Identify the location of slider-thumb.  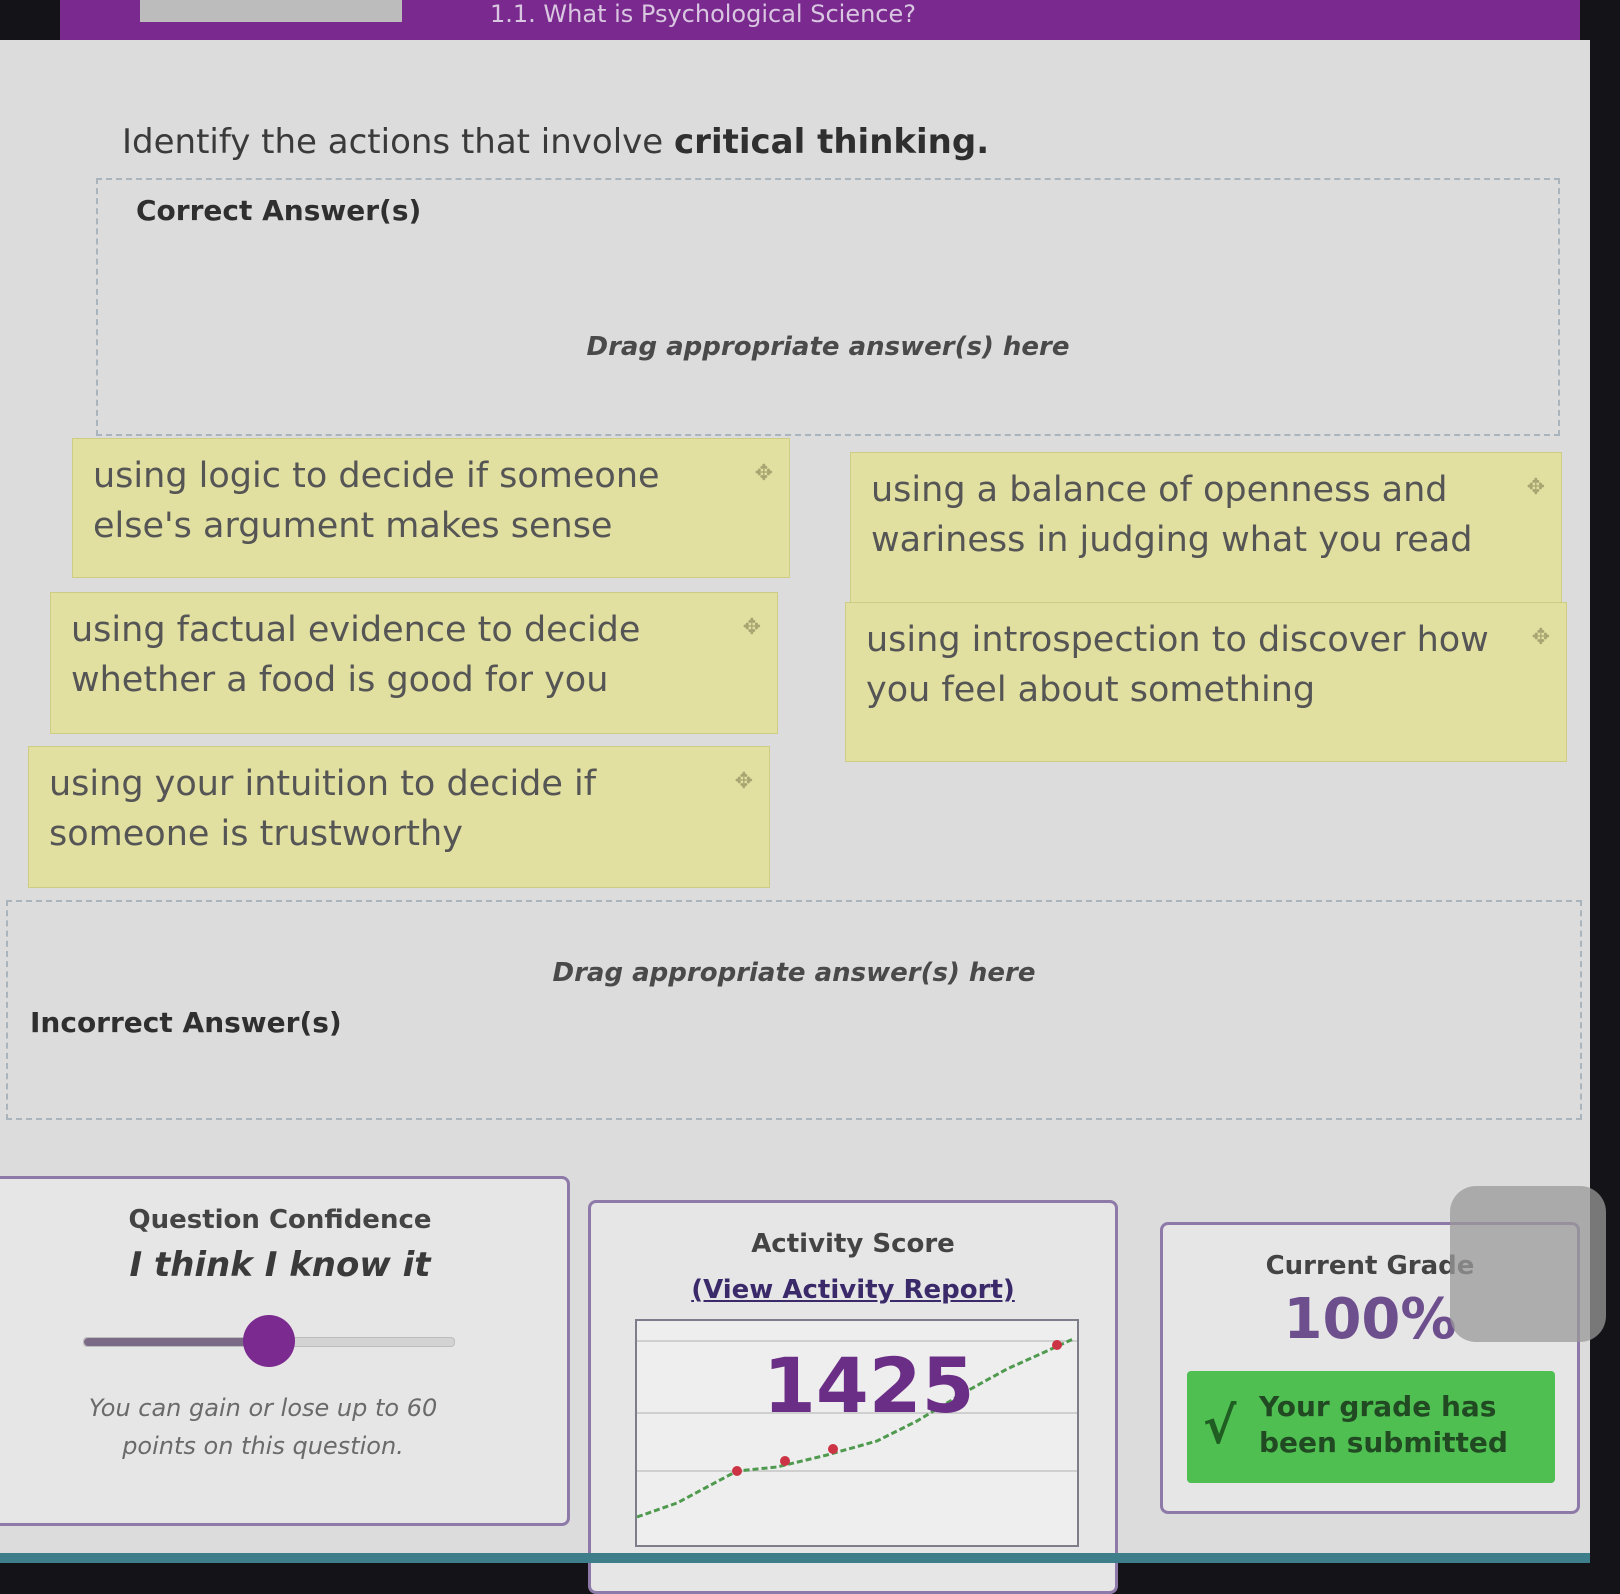
(269, 1341).